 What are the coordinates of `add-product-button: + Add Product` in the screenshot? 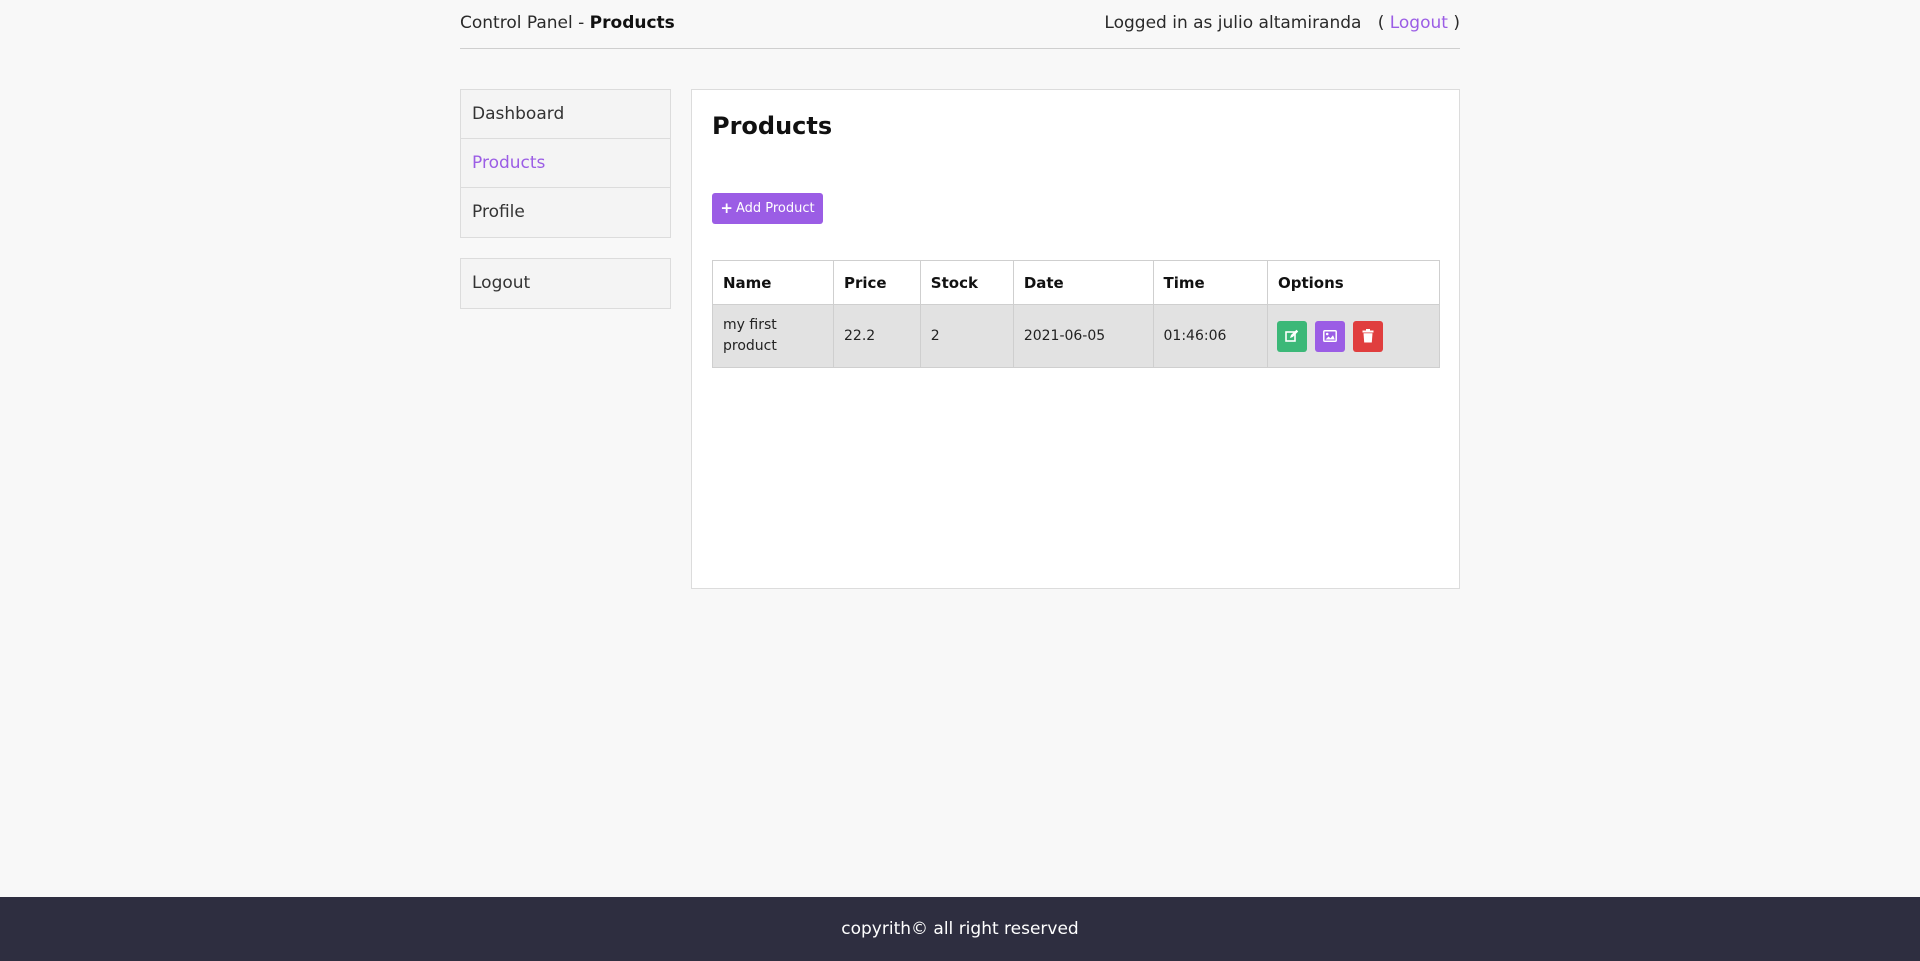 It's located at (767, 208).